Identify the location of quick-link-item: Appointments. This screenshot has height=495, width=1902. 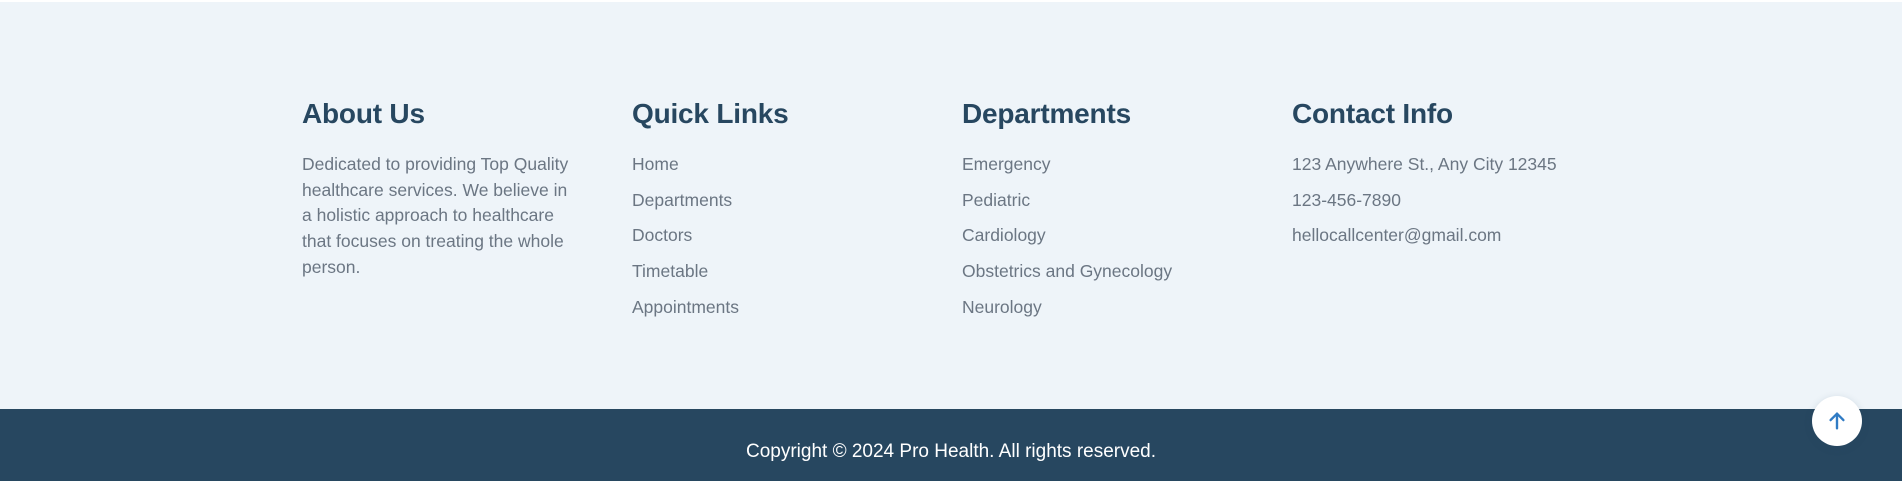
(710, 308).